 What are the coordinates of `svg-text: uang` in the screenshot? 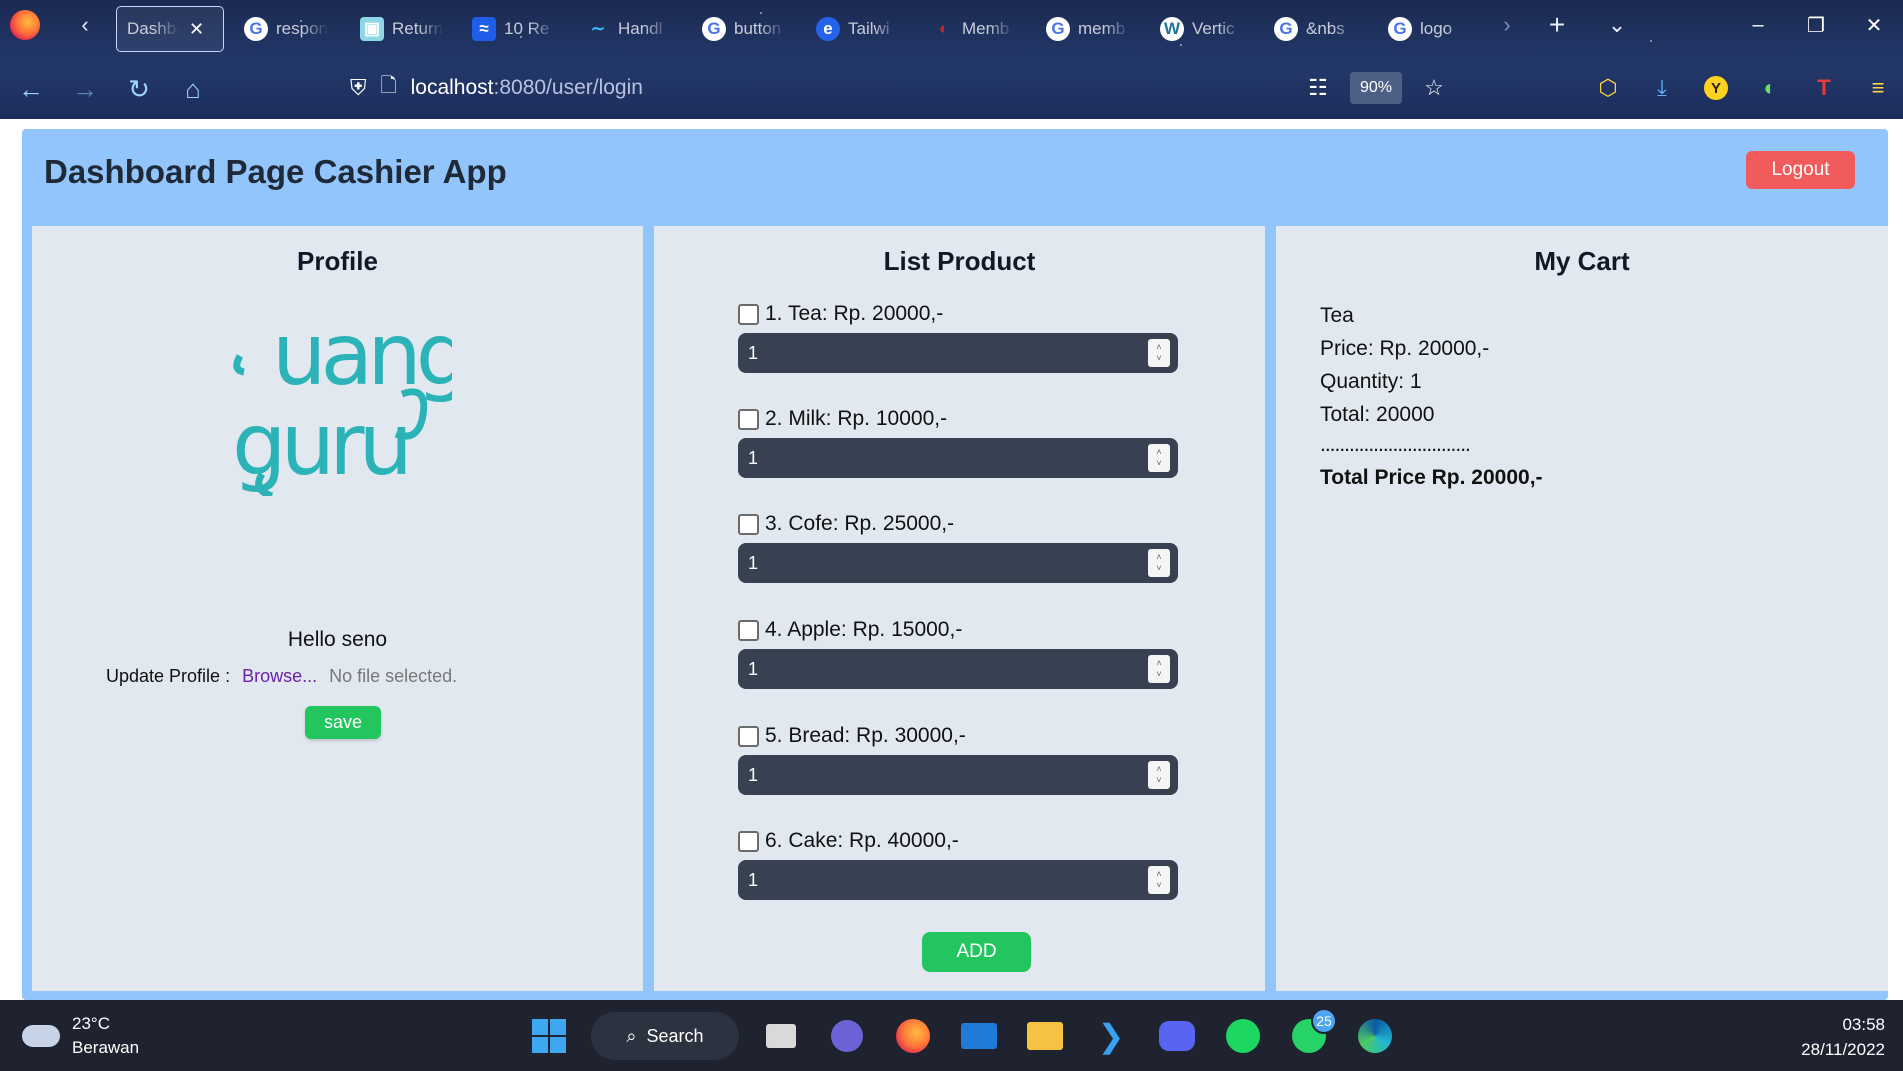 It's located at (362, 355).